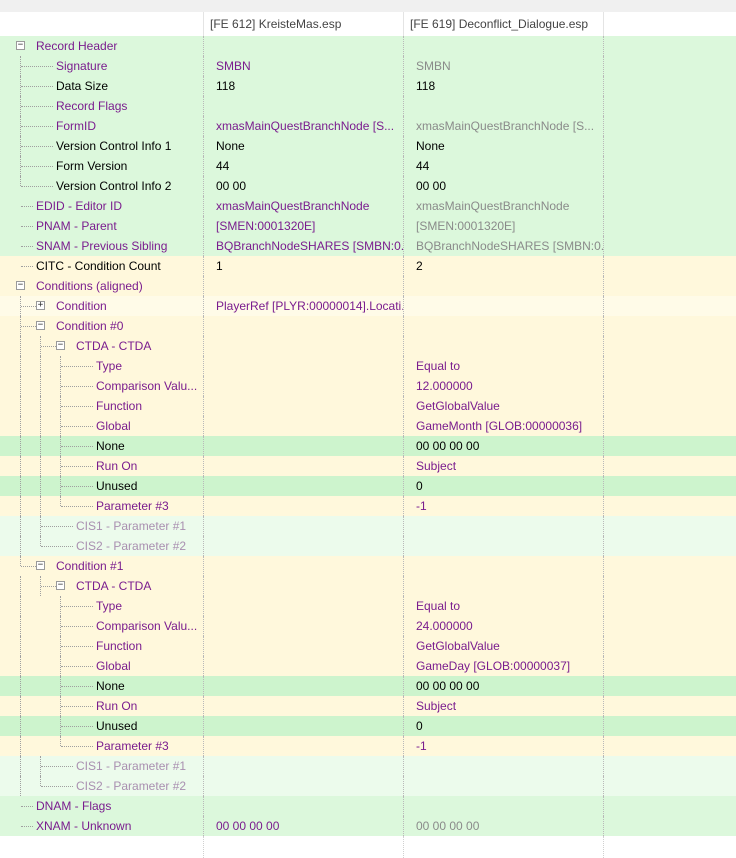 Image resolution: width=736 pixels, height=858 pixels. What do you see at coordinates (304, 226) in the screenshot?
I see `row-value-plugin-1: [SMEN:0001320E]` at bounding box center [304, 226].